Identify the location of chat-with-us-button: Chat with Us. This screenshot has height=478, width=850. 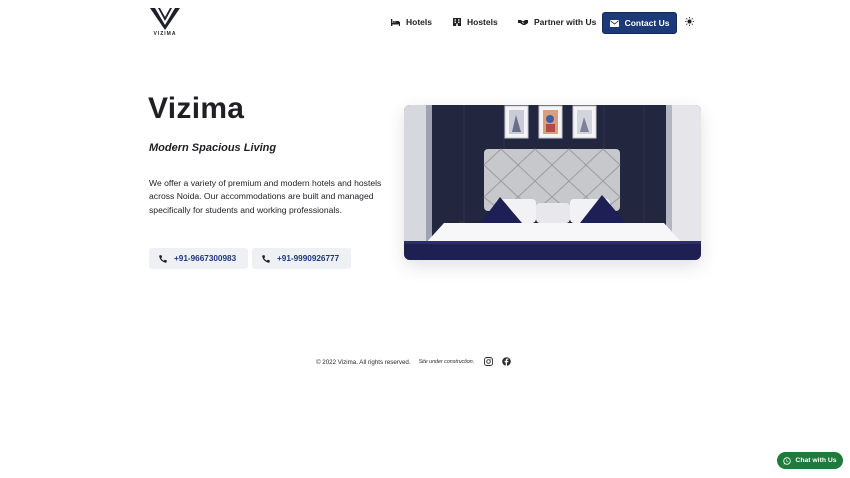
(810, 460).